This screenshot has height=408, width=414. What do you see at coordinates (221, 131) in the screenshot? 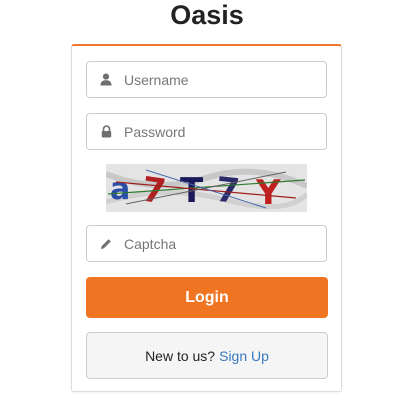
I see `password-input` at bounding box center [221, 131].